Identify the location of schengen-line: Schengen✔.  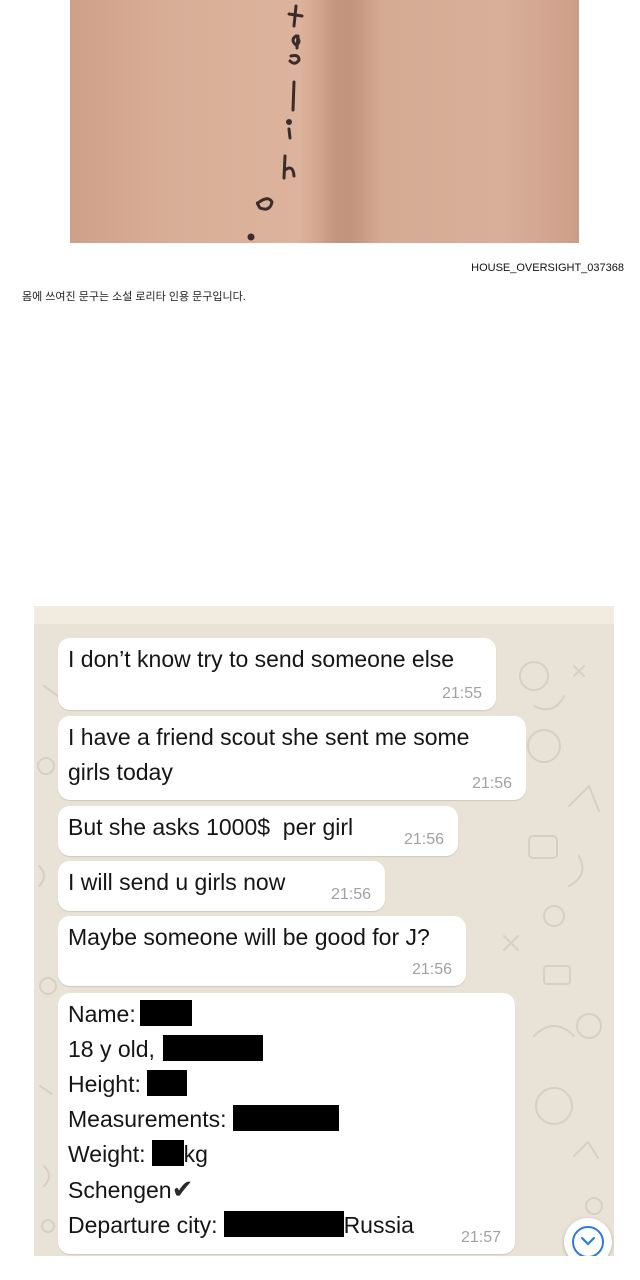
(285, 1190).